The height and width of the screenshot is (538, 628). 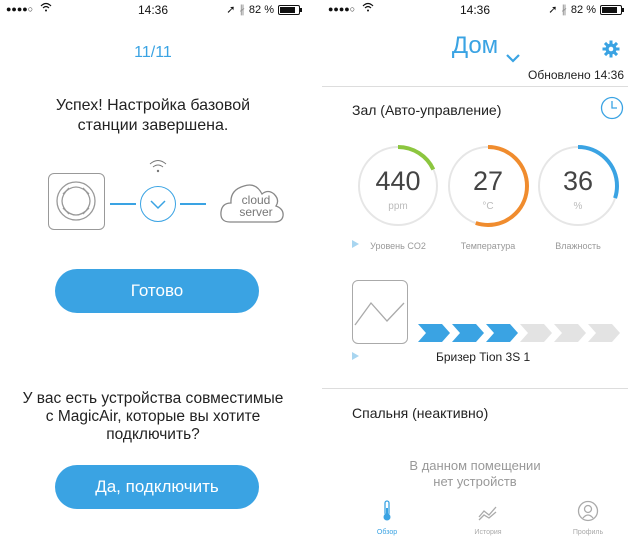 I want to click on gauge-unit: °C, so click(x=488, y=206).